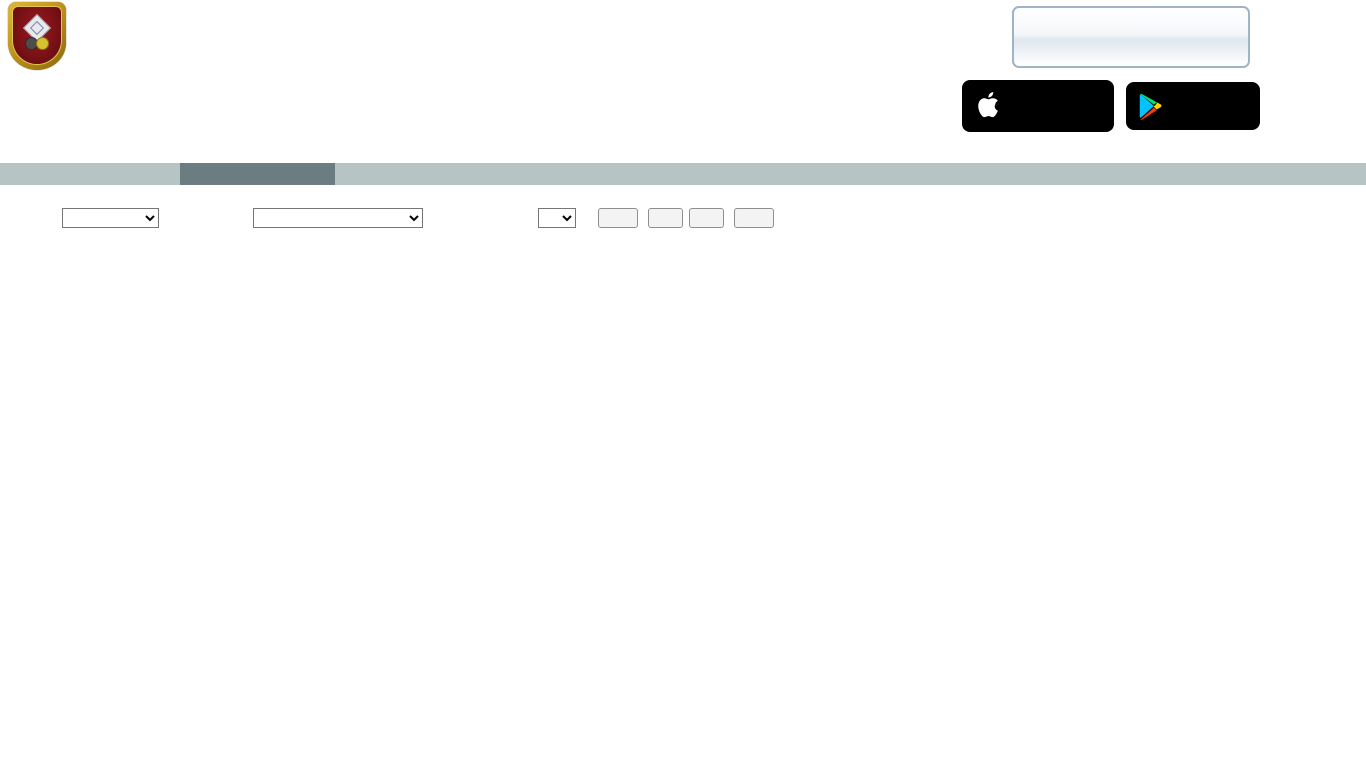 This screenshot has height=768, width=1366. What do you see at coordinates (1193, 106) in the screenshot?
I see `google-play-badge` at bounding box center [1193, 106].